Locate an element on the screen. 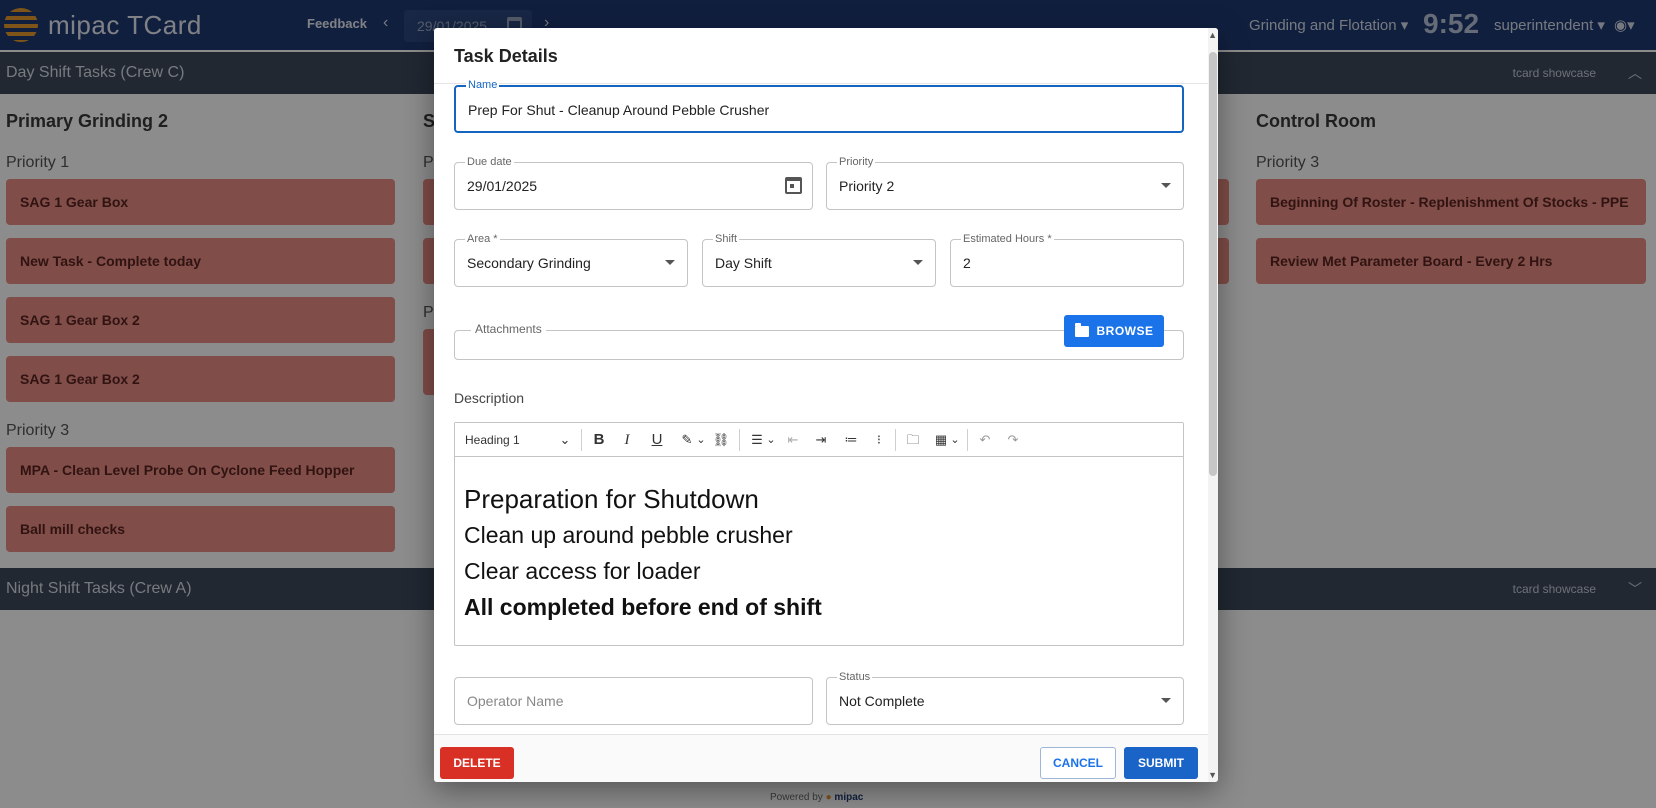 The image size is (1656, 808). scroll-up-arrow-icon: ▲ is located at coordinates (1212, 35).